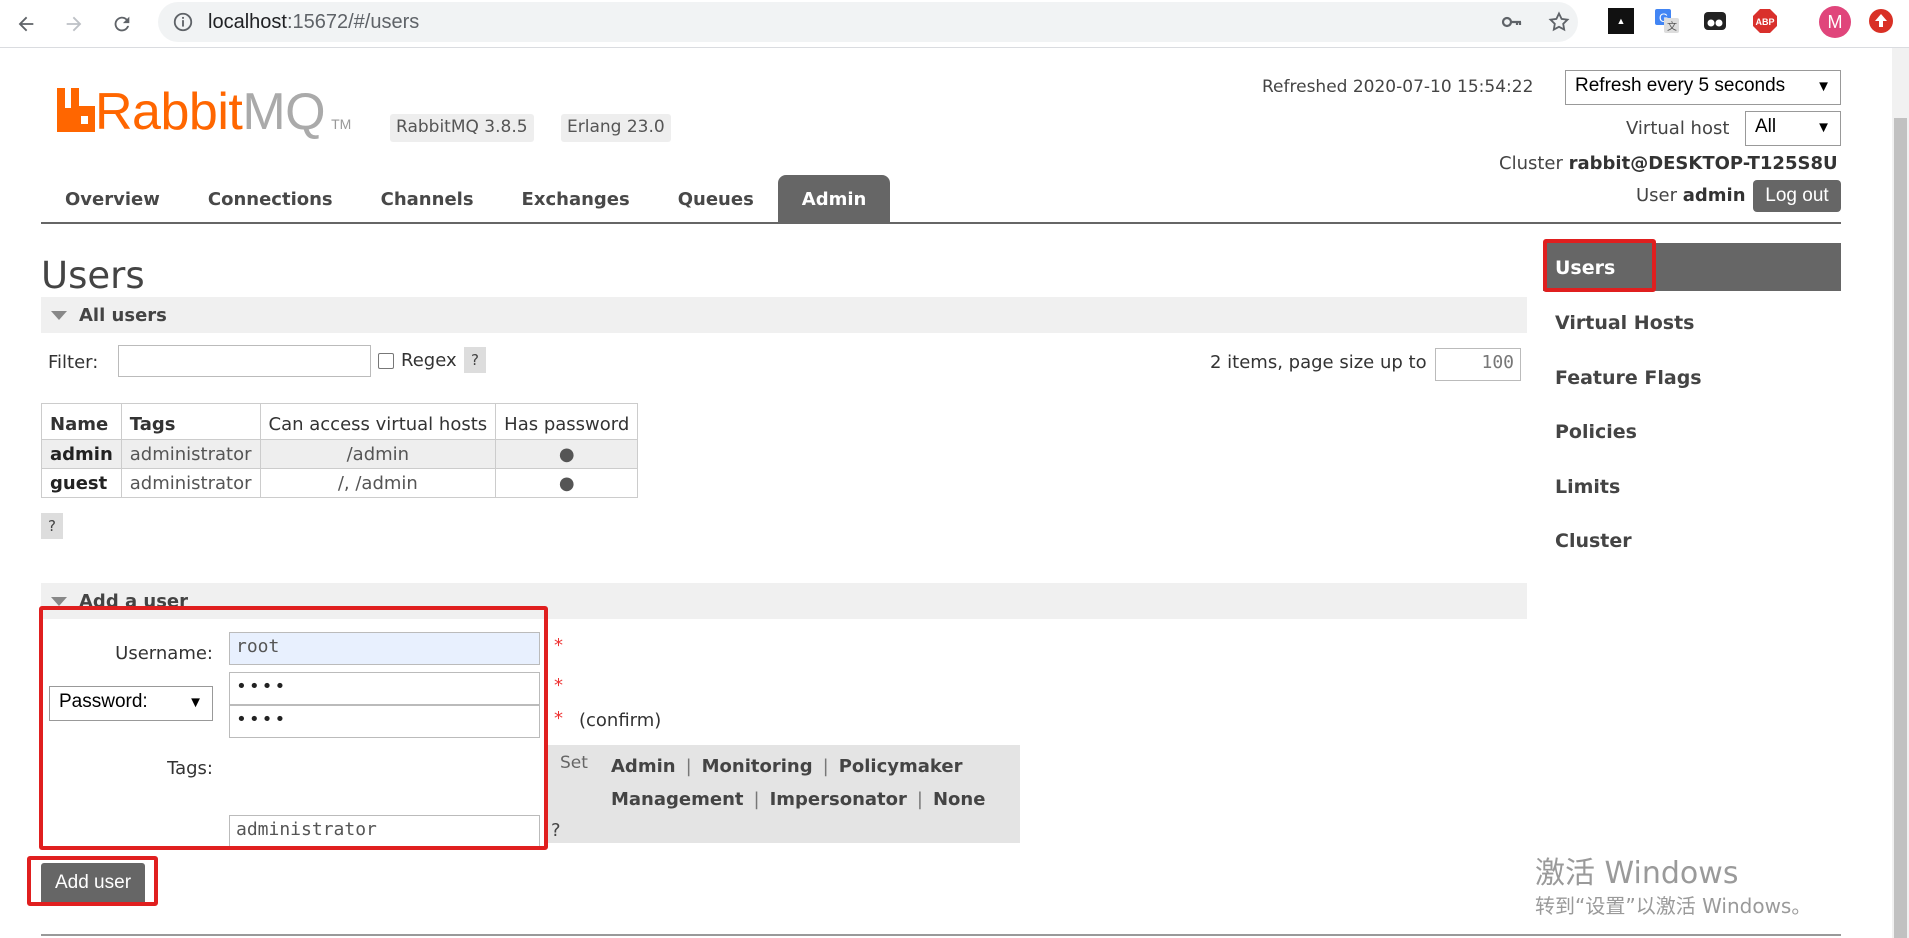 The image size is (1909, 938). Describe the element at coordinates (81, 454) in the screenshot. I see `user-name-link: admin` at that location.